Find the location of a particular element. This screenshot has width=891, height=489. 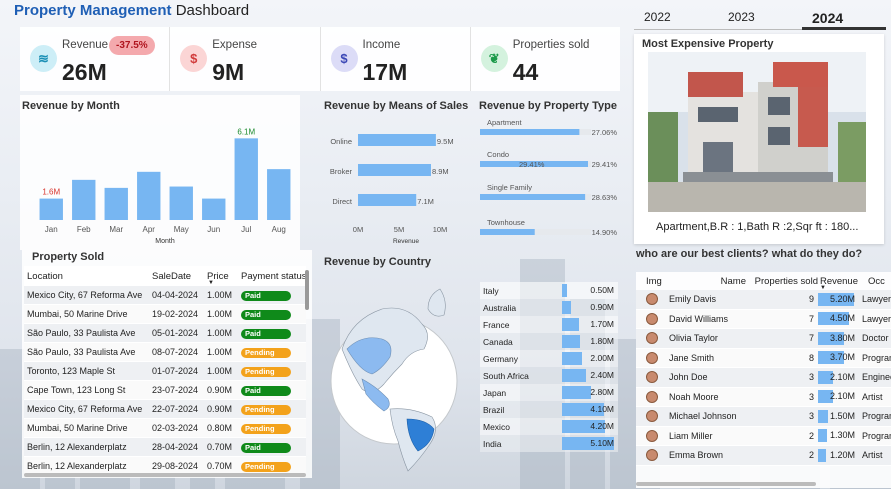

cell-properties-sold: 2 is located at coordinates (811, 435).